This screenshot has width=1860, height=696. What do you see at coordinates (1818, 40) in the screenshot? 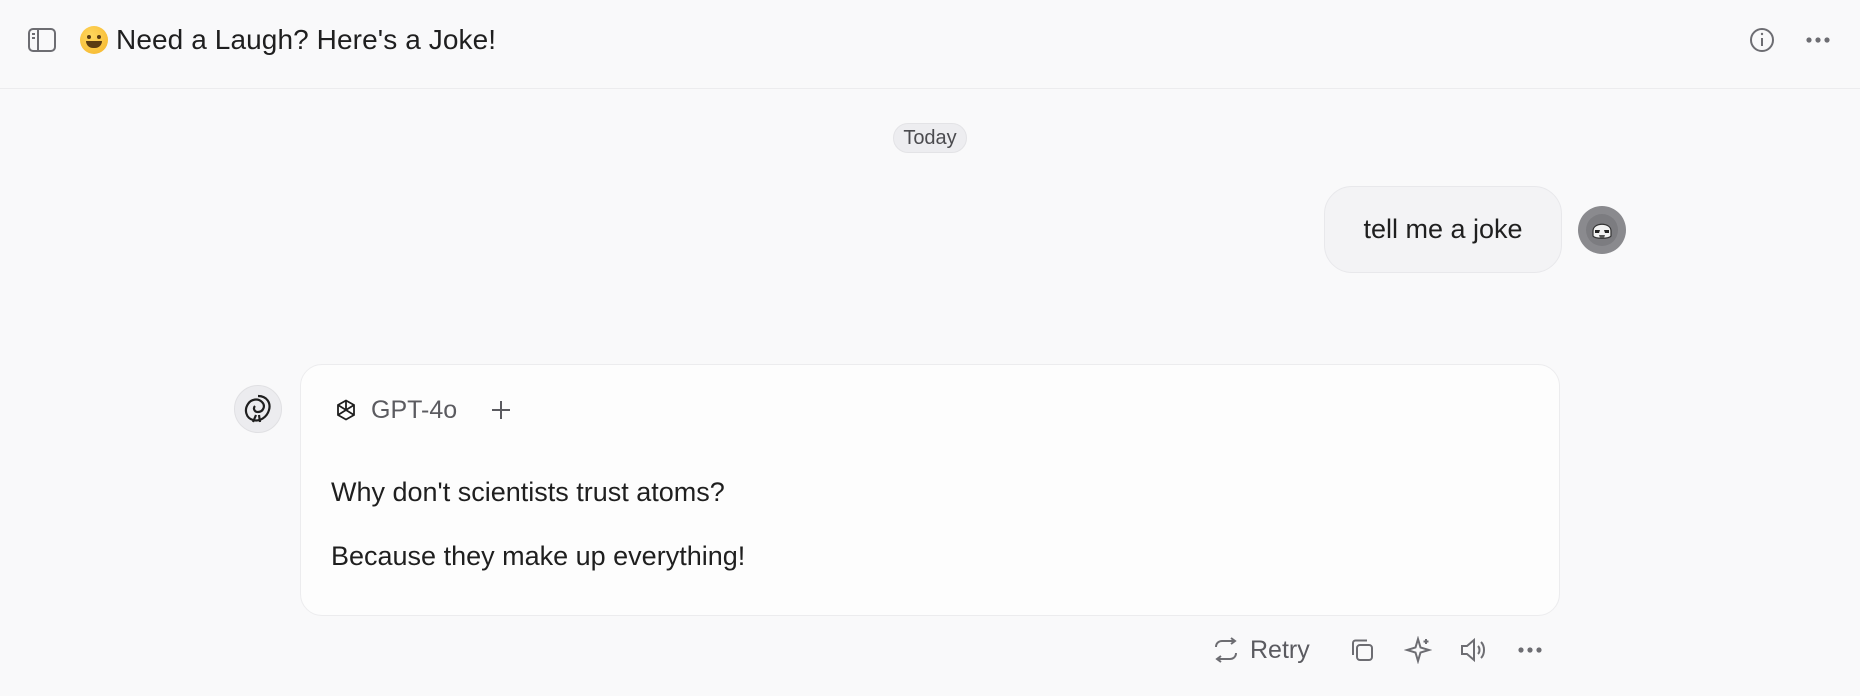
I see `more-options-icon` at bounding box center [1818, 40].